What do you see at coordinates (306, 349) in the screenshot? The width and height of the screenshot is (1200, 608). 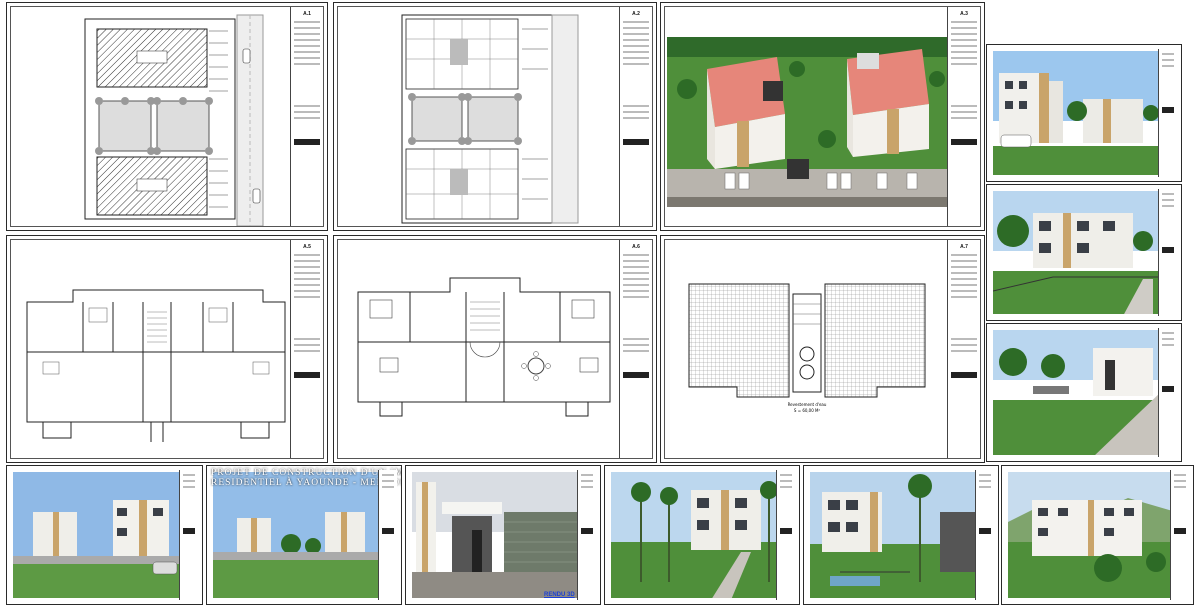 I see `title-block: A.5` at bounding box center [306, 349].